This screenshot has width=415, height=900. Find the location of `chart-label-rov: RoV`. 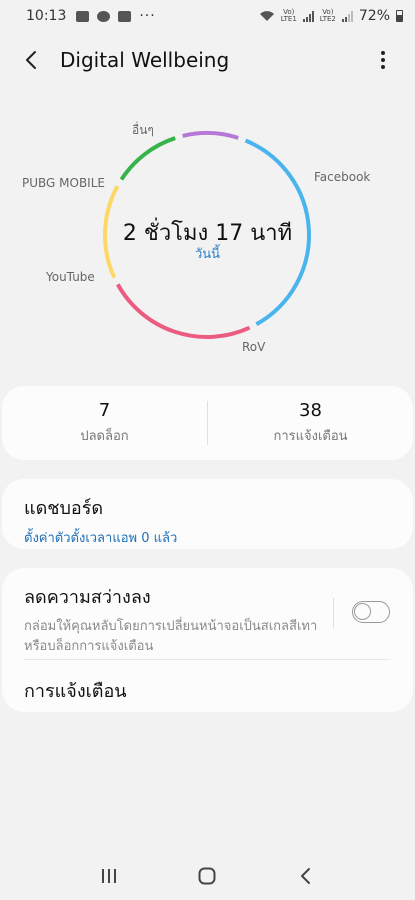

chart-label-rov: RoV is located at coordinates (254, 347).